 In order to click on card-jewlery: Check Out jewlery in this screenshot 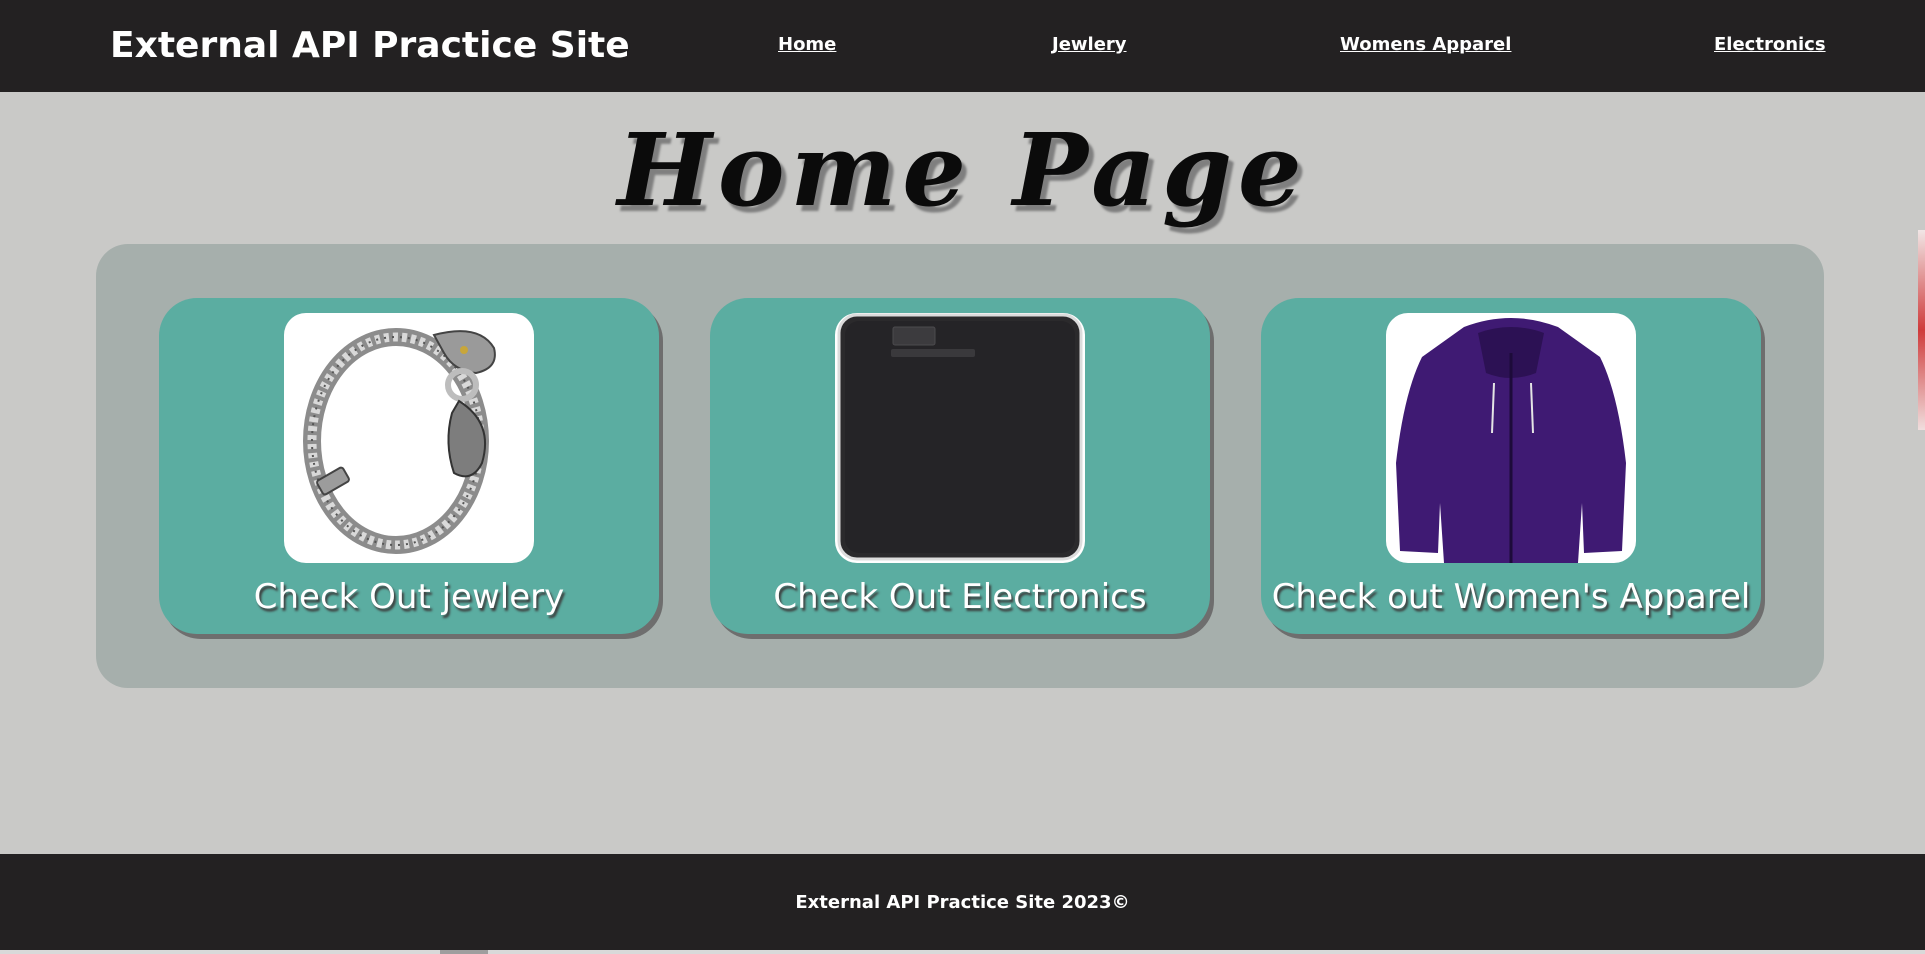, I will do `click(409, 466)`.